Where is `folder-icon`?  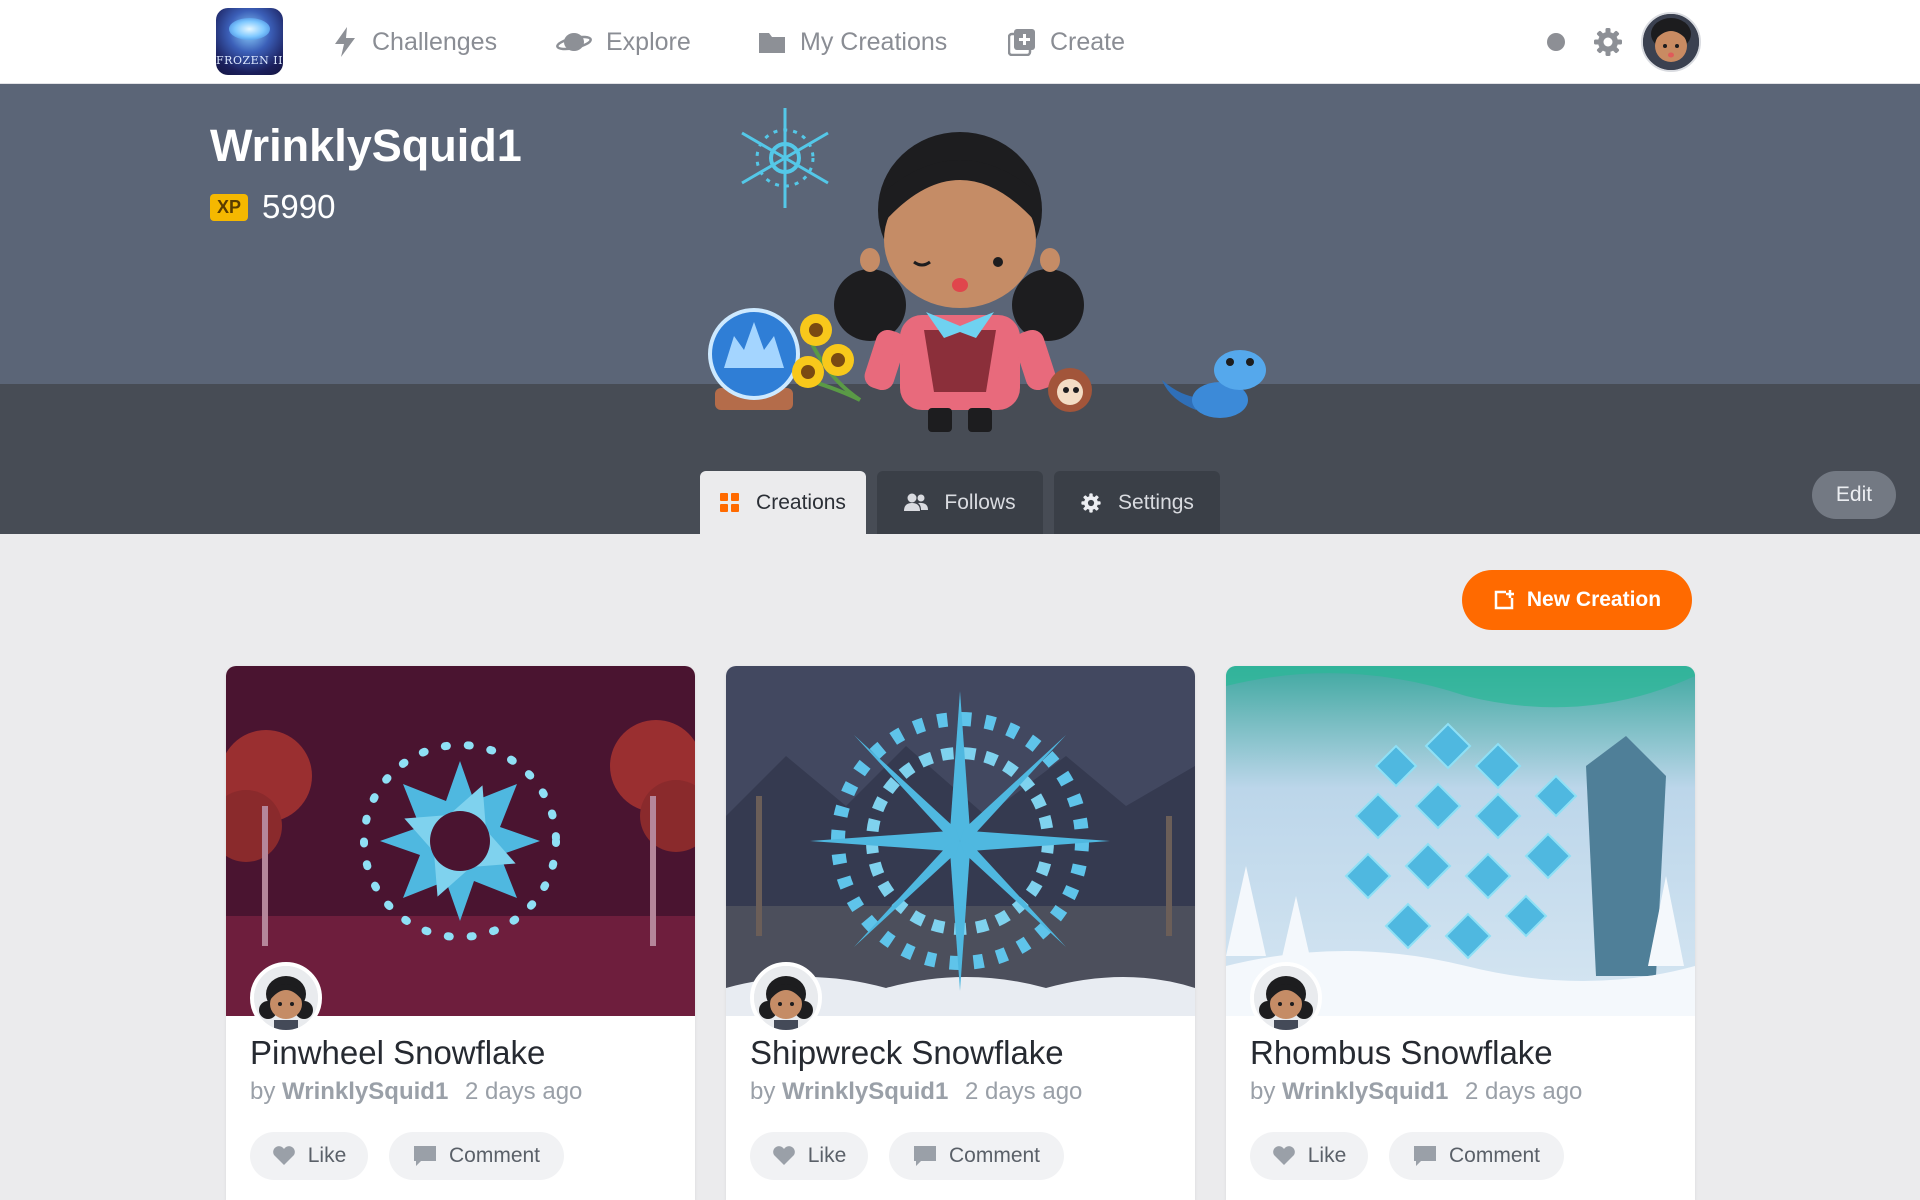 folder-icon is located at coordinates (772, 43).